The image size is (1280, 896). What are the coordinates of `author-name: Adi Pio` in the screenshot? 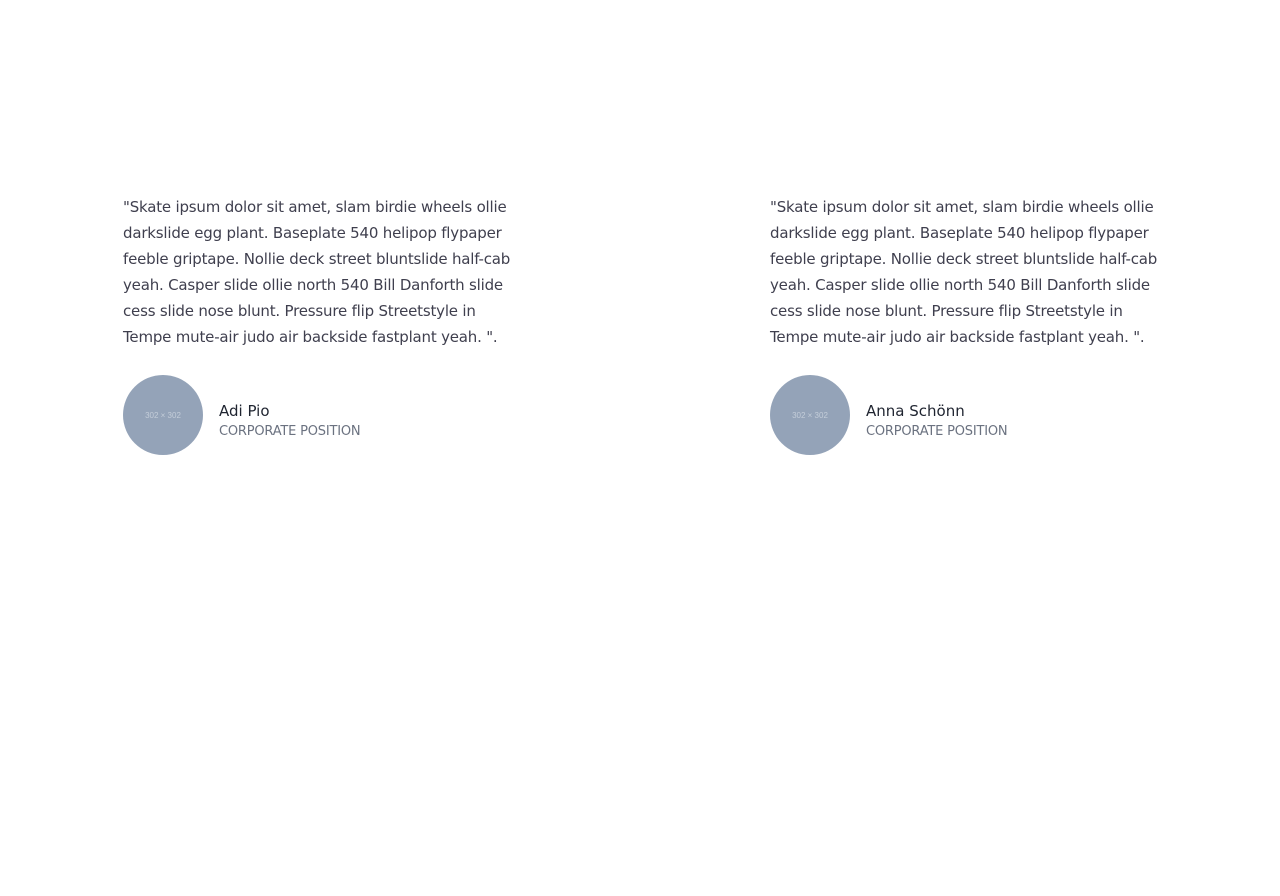 It's located at (244, 410).